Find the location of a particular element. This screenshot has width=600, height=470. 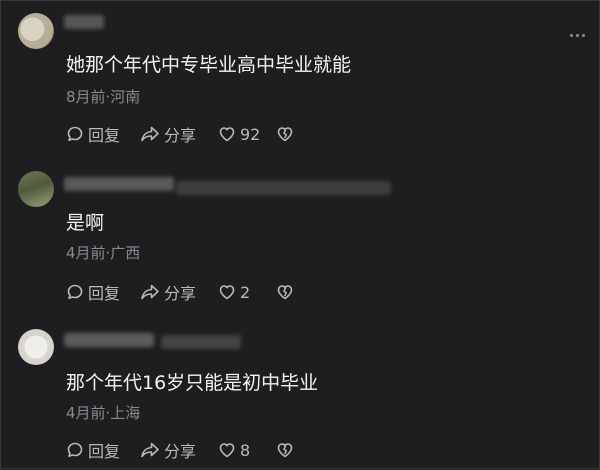

comment-actions: 回复 分享 8 is located at coordinates (180, 450).